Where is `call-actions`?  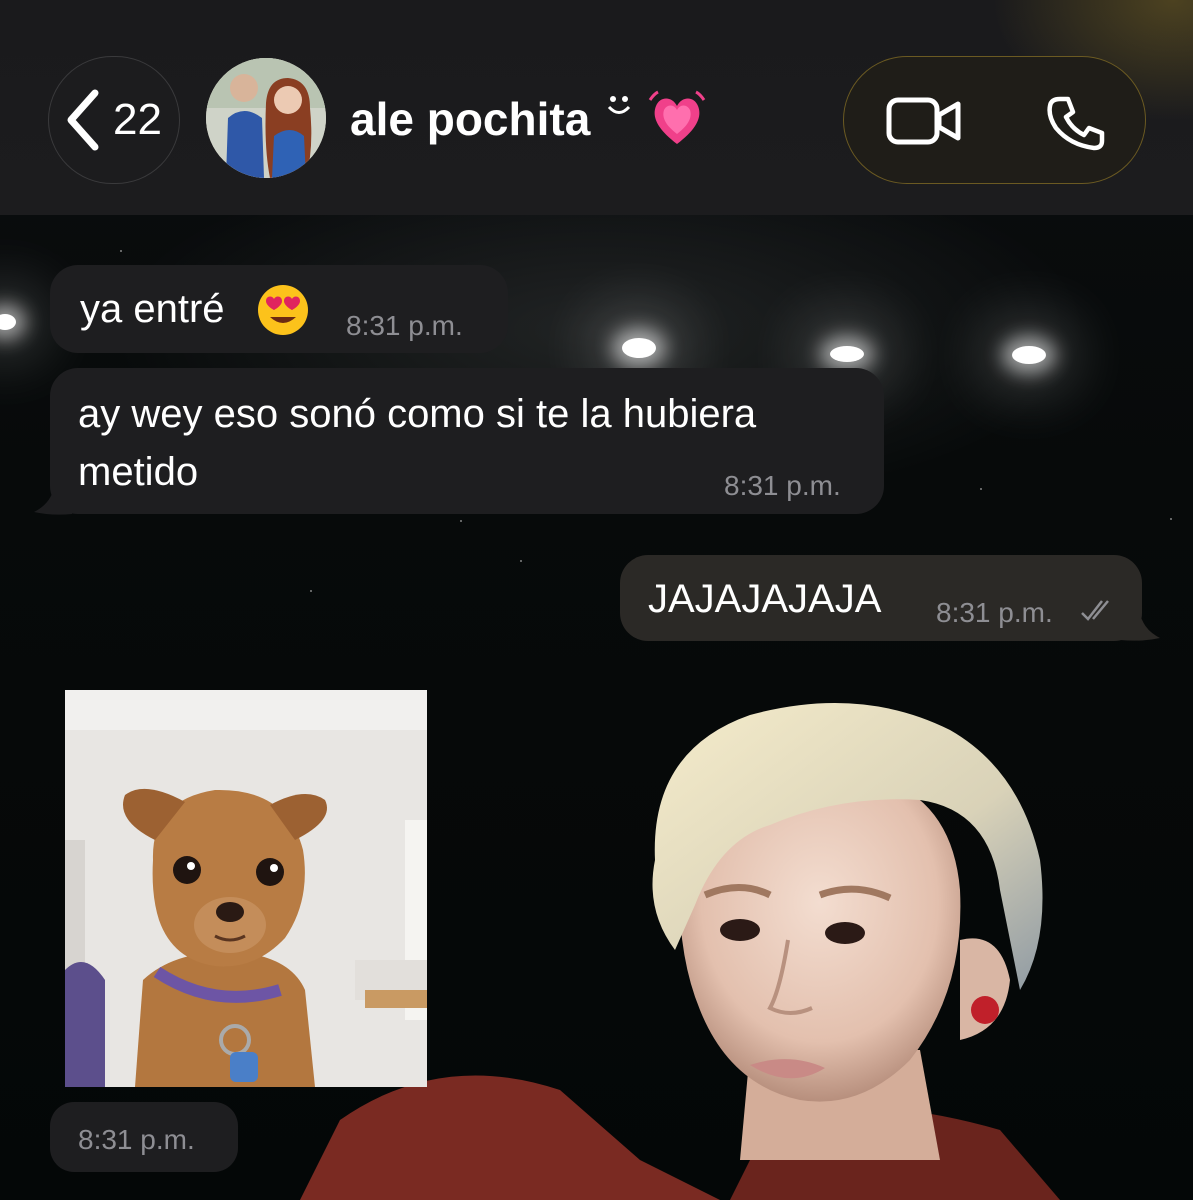 call-actions is located at coordinates (994, 120).